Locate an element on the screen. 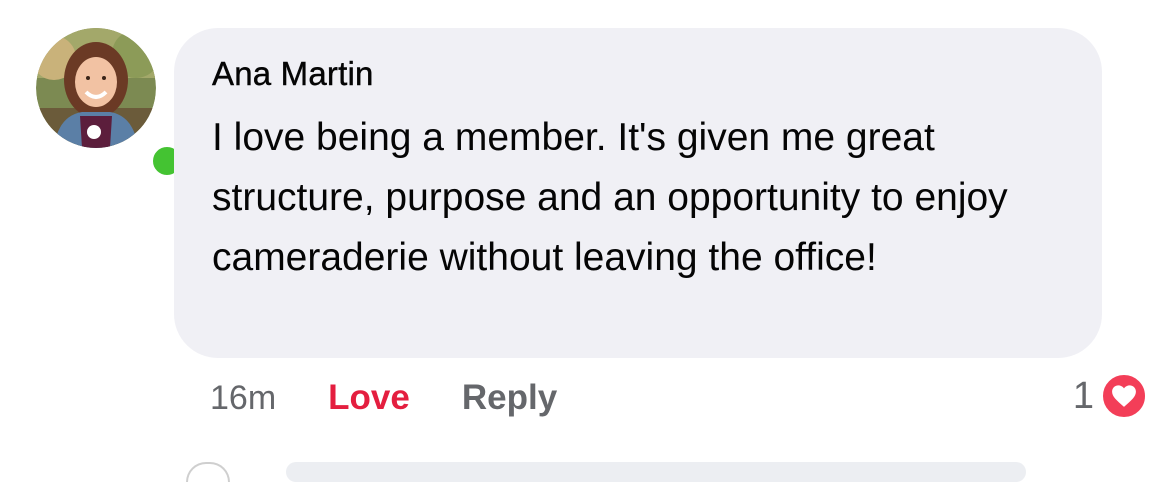 Image resolution: width=1170 pixels, height=482 pixels. next-comment-avatar is located at coordinates (208, 472).